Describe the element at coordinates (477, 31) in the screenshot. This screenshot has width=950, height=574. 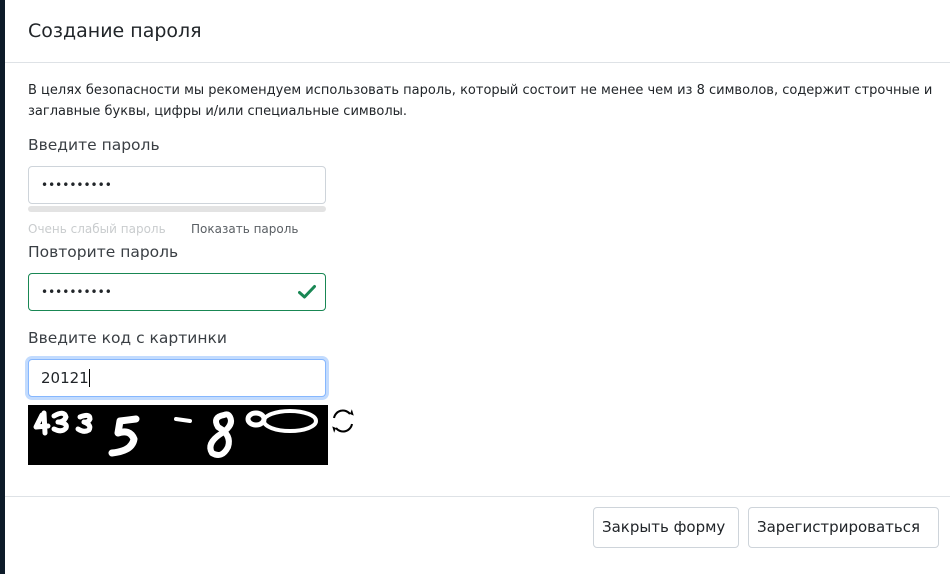
I see `modal-header: Создание пароля` at that location.